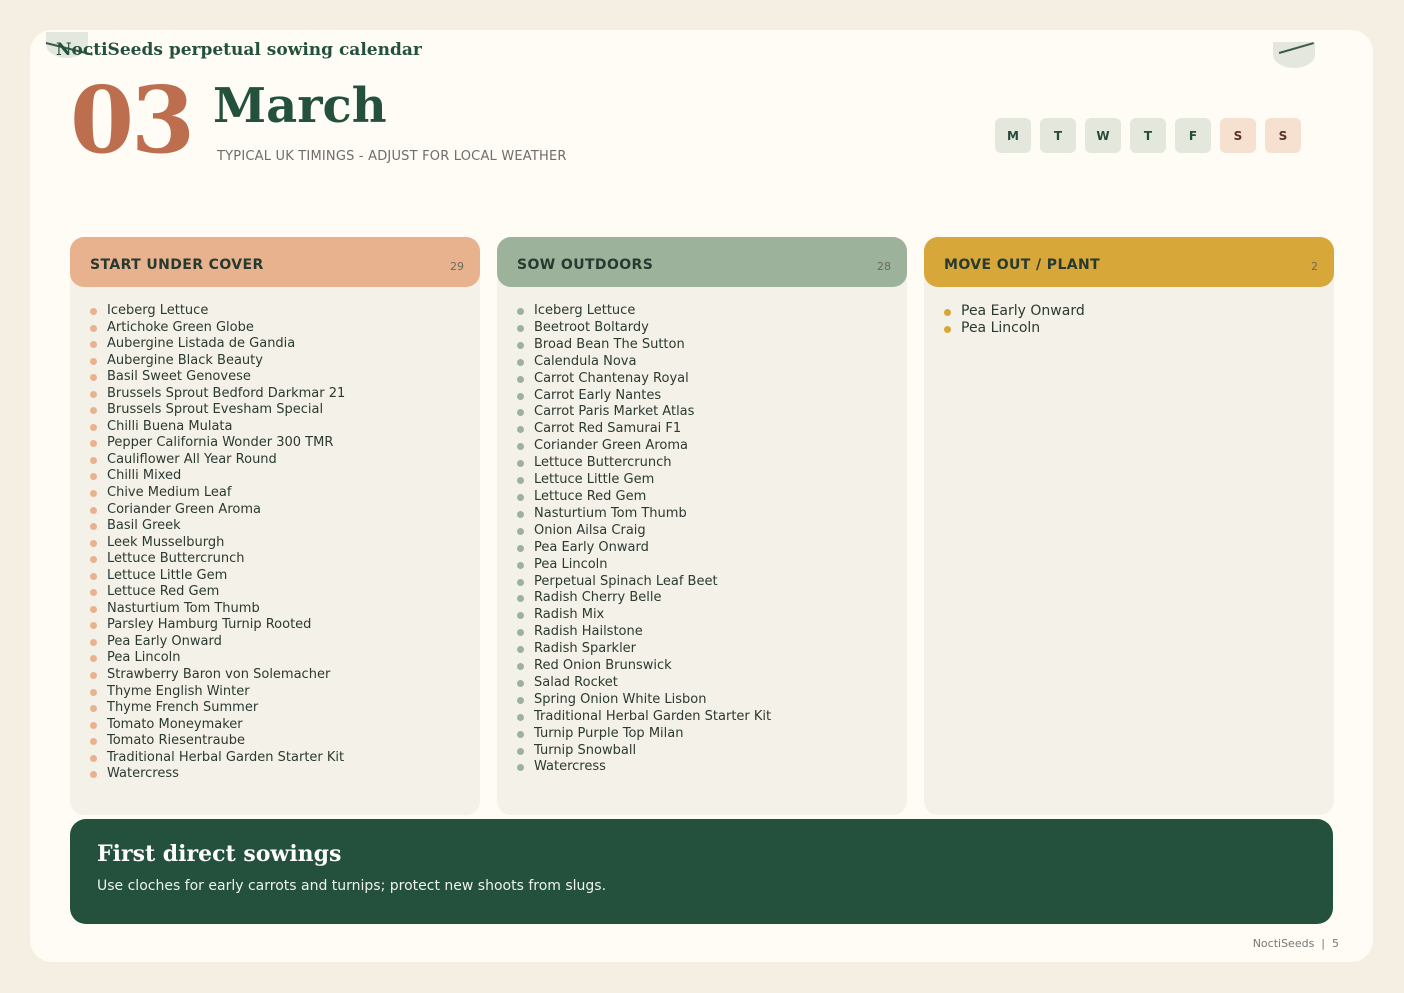  Describe the element at coordinates (1058, 135) in the screenshot. I see `weekday-tuesday: T` at that location.